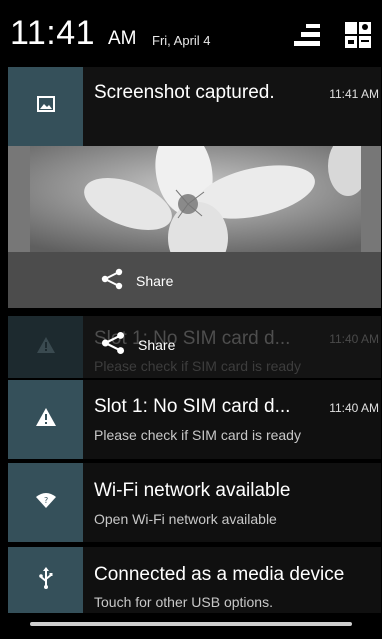  Describe the element at coordinates (194, 106) in the screenshot. I see `notification-screenshot: Screenshot captured. 11:41 AM` at that location.